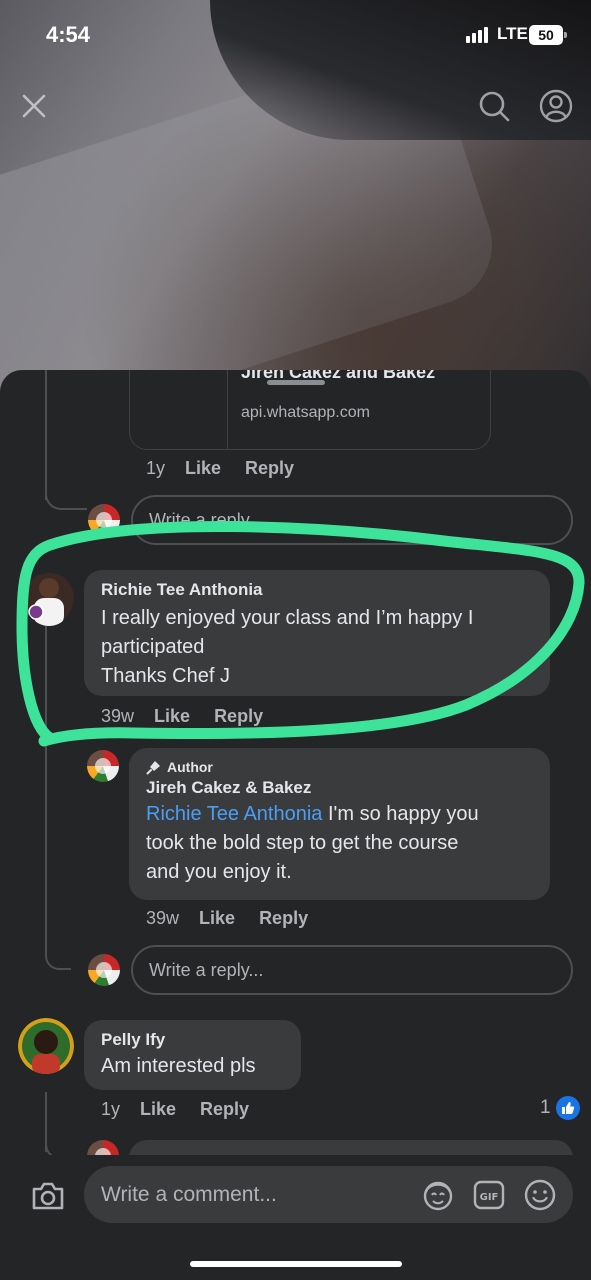 The height and width of the screenshot is (1280, 591). What do you see at coordinates (153, 647) in the screenshot?
I see `comment-text-line: participated` at bounding box center [153, 647].